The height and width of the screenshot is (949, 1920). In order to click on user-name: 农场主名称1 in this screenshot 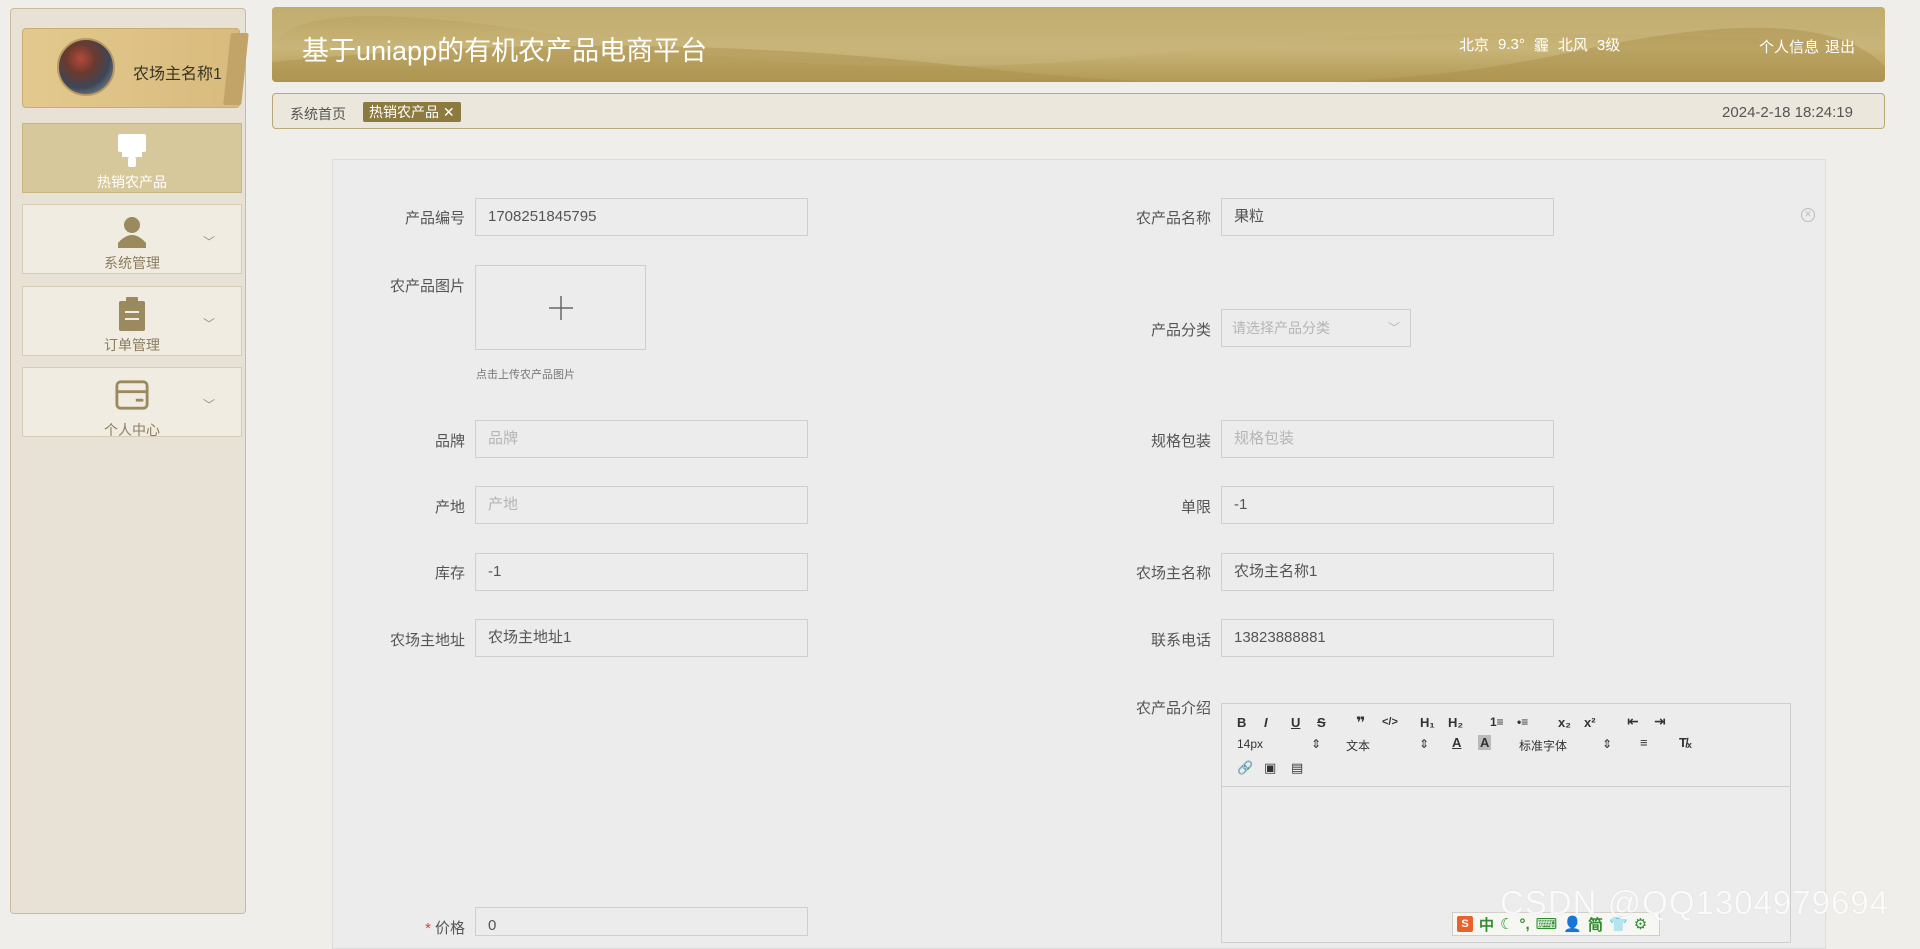, I will do `click(177, 74)`.